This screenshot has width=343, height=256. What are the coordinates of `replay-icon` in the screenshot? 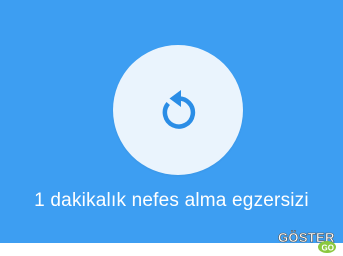 It's located at (179, 109).